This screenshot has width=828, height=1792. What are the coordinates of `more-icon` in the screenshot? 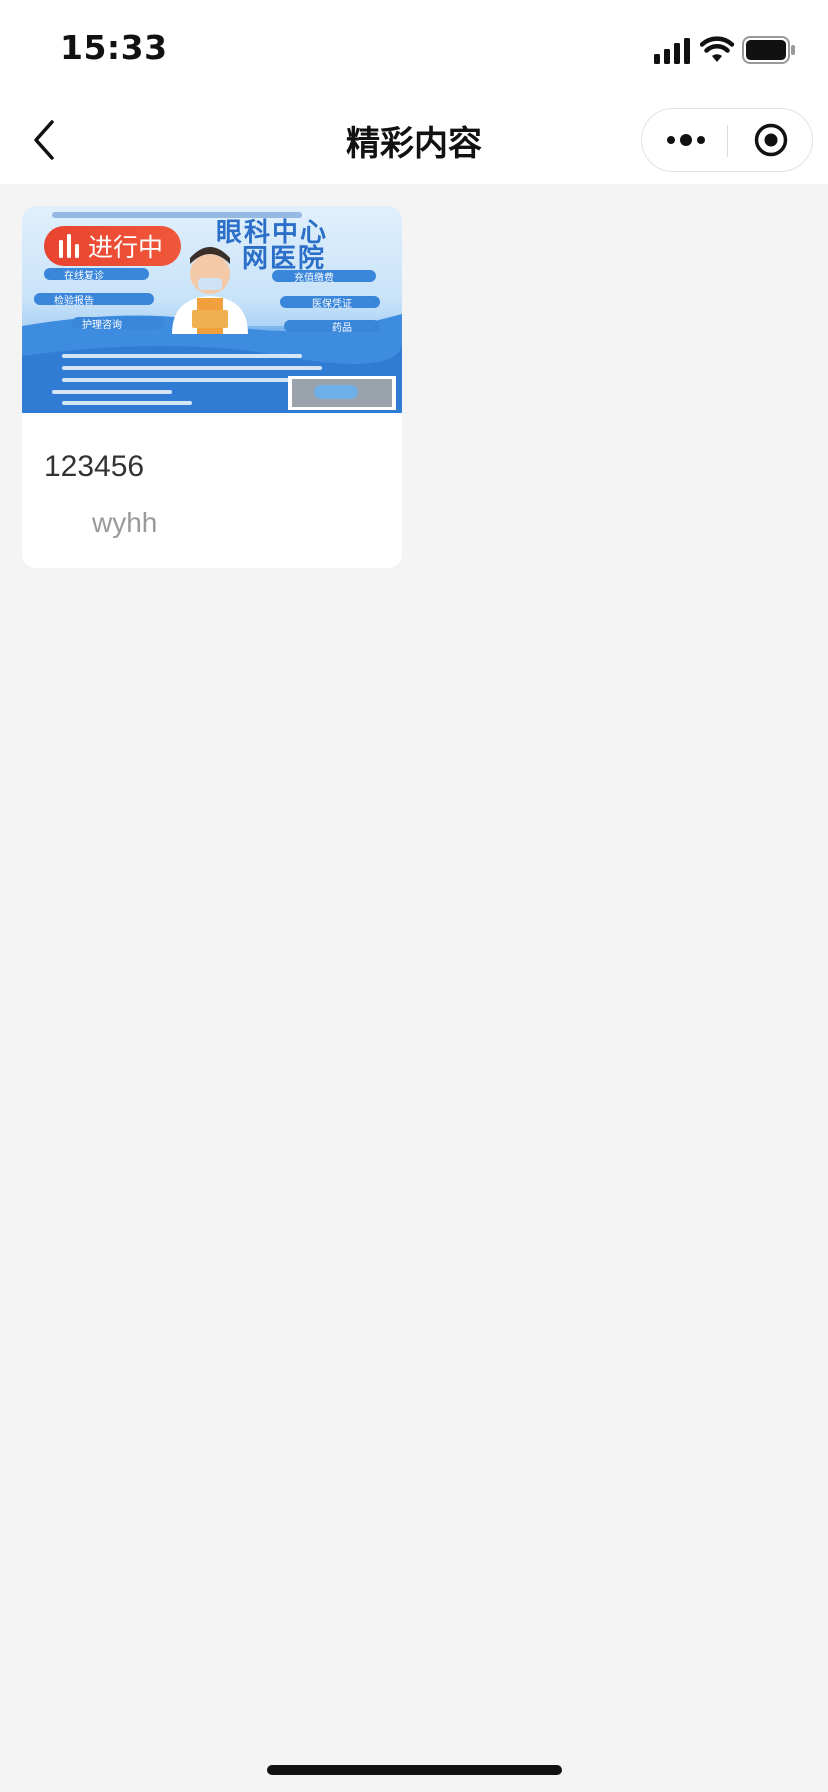 It's located at (686, 140).